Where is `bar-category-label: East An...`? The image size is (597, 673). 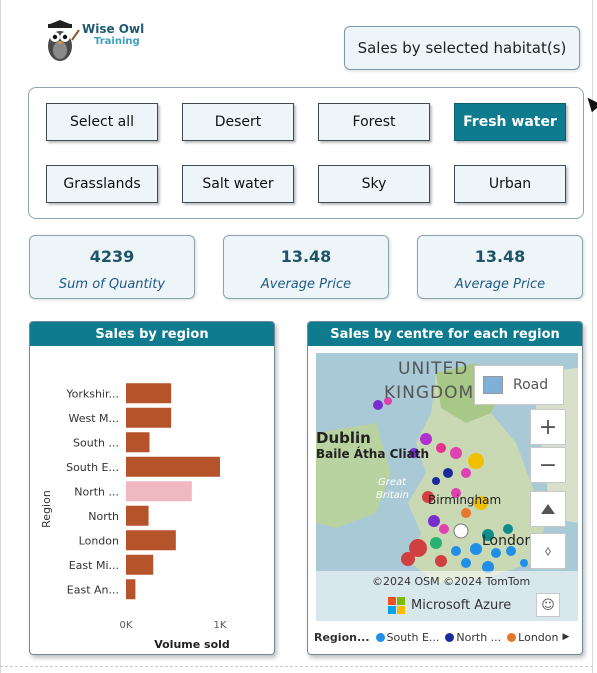
bar-category-label: East An... is located at coordinates (93, 589).